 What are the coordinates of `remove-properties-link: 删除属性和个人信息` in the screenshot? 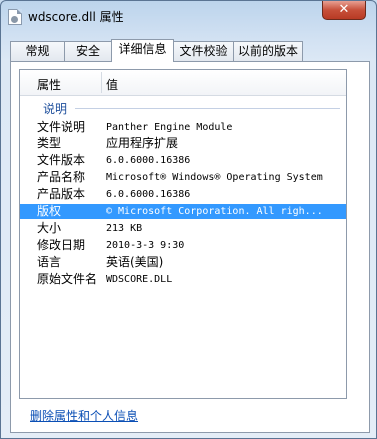 It's located at (84, 415).